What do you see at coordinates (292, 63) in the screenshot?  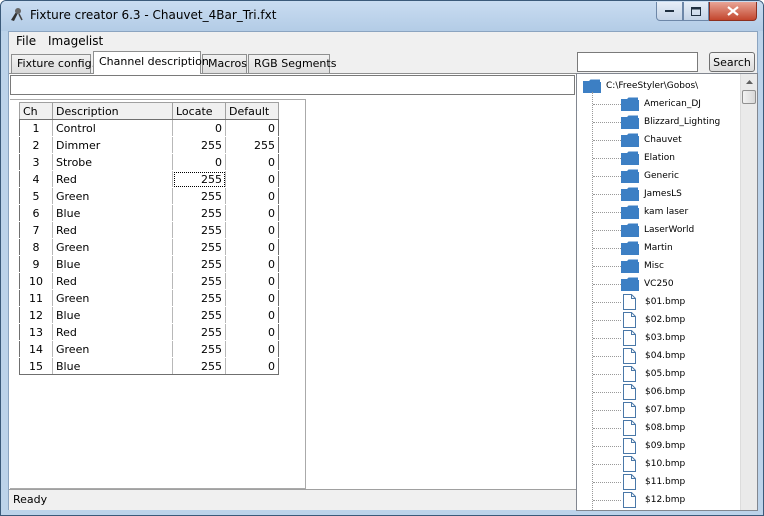 I see `tab-rgb-segments: RGB Segments` at bounding box center [292, 63].